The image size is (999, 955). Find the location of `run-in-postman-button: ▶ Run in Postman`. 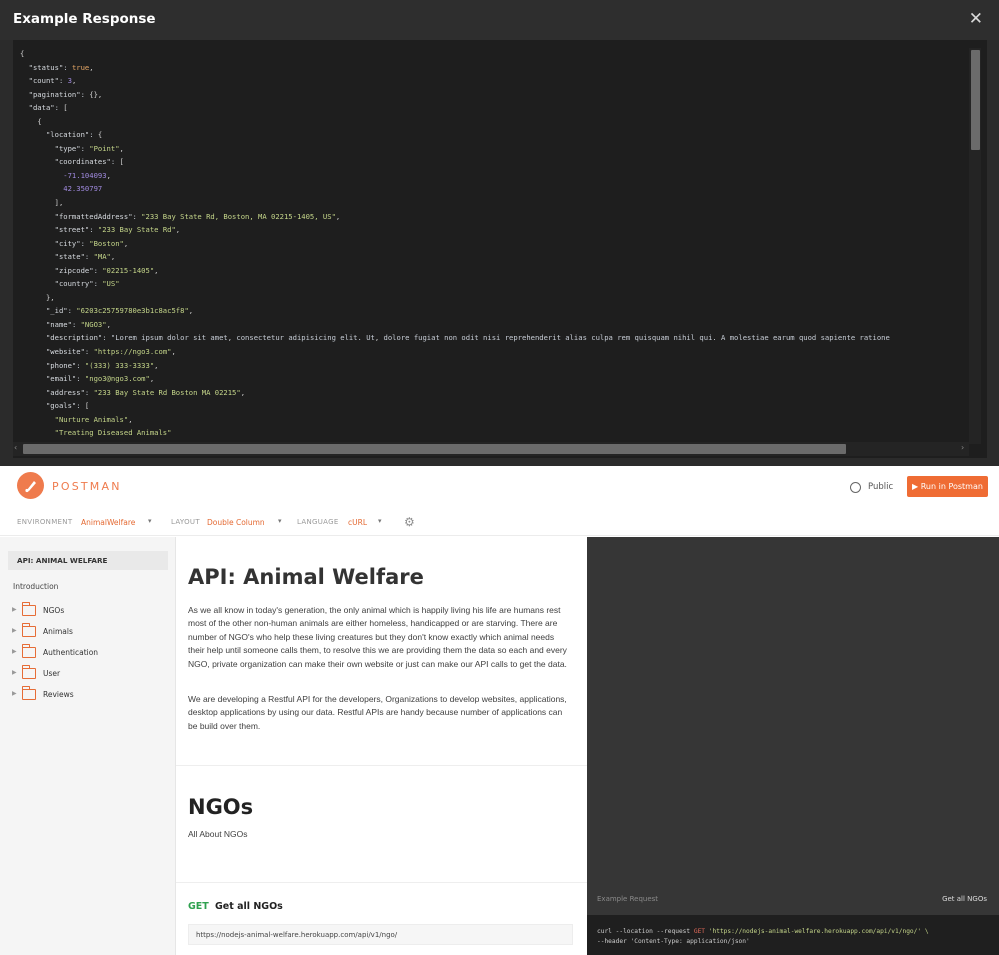

run-in-postman-button: ▶ Run in Postman is located at coordinates (947, 486).